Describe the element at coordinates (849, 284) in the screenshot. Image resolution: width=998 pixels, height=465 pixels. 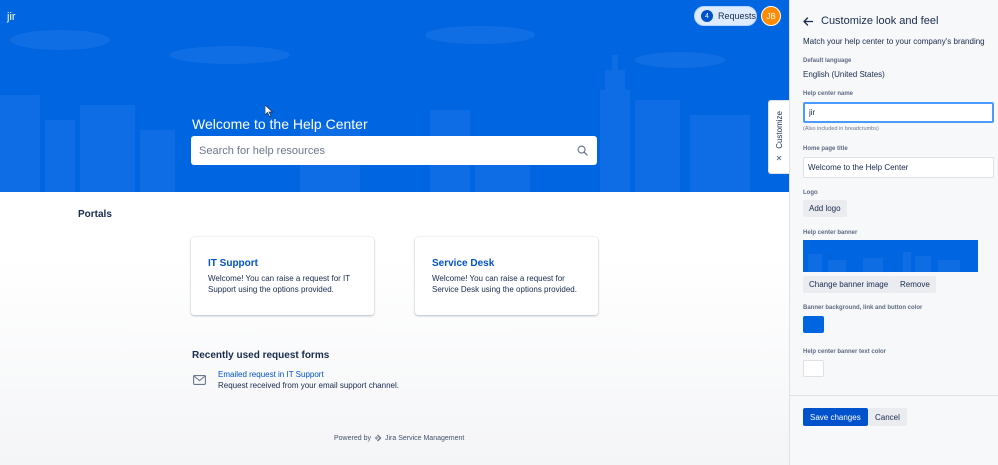
I see `change-banner-button: Change banner image` at that location.